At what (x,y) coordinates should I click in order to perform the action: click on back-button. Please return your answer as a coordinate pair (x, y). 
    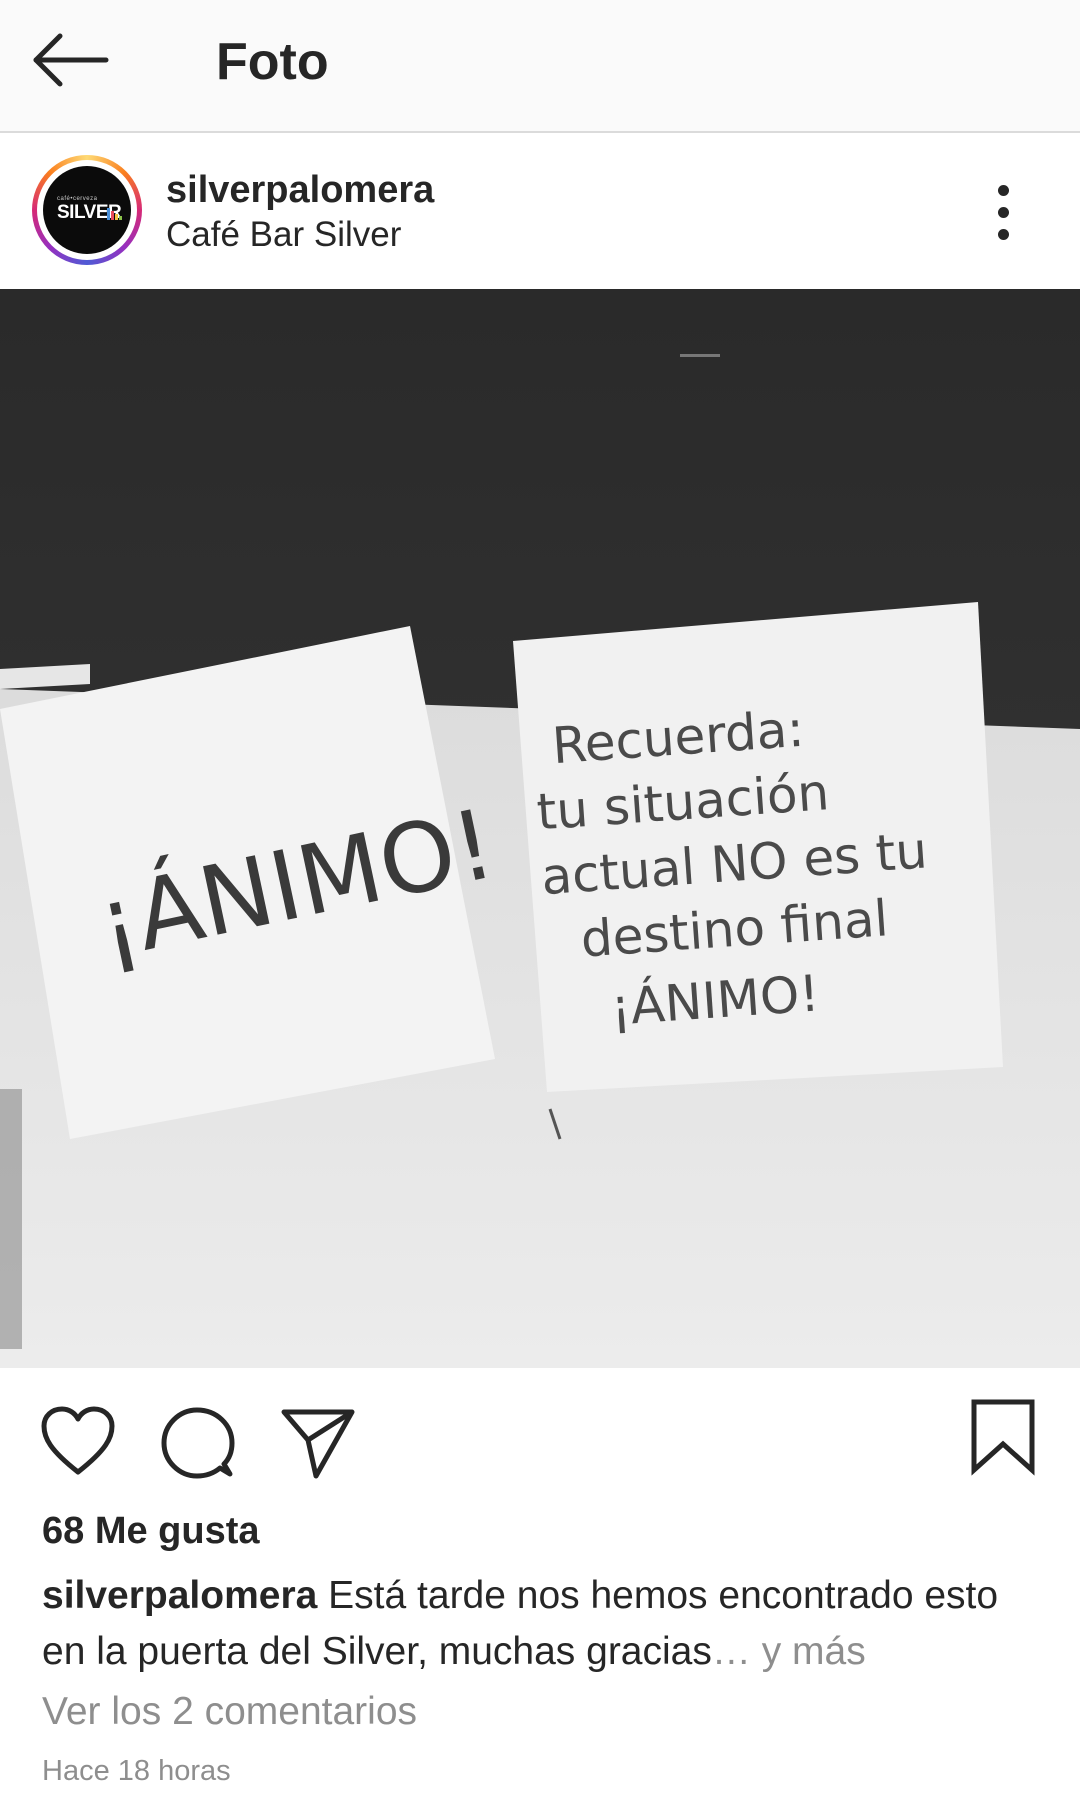
    Looking at the image, I should click on (72, 62).